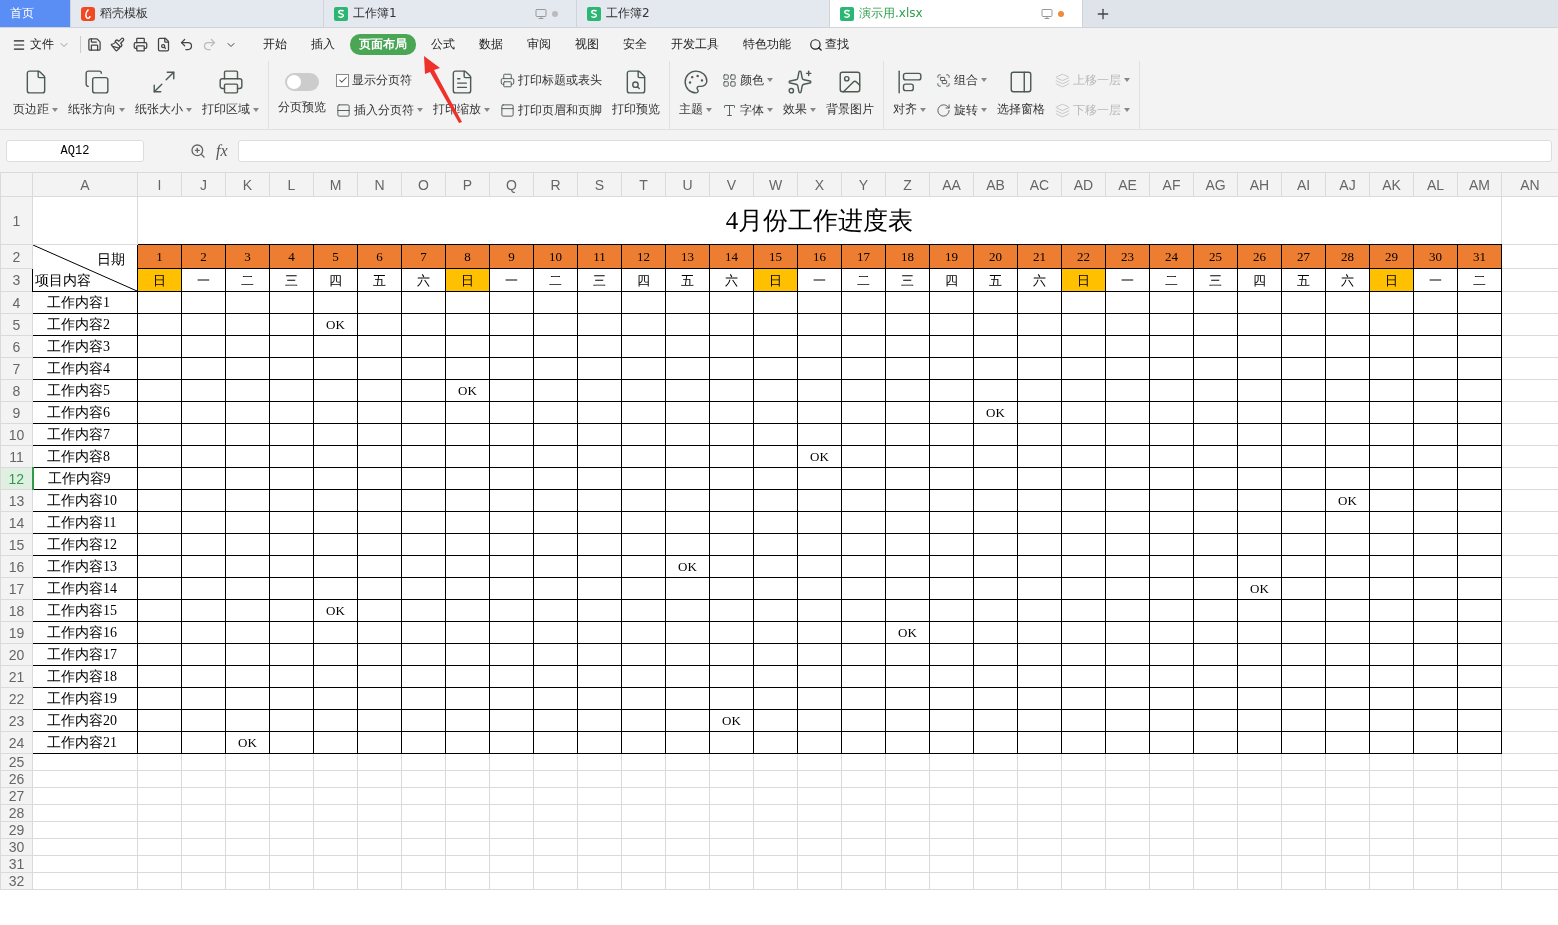 The width and height of the screenshot is (1558, 925). Describe the element at coordinates (16, 478) in the screenshot. I see `row-header: 12` at that location.